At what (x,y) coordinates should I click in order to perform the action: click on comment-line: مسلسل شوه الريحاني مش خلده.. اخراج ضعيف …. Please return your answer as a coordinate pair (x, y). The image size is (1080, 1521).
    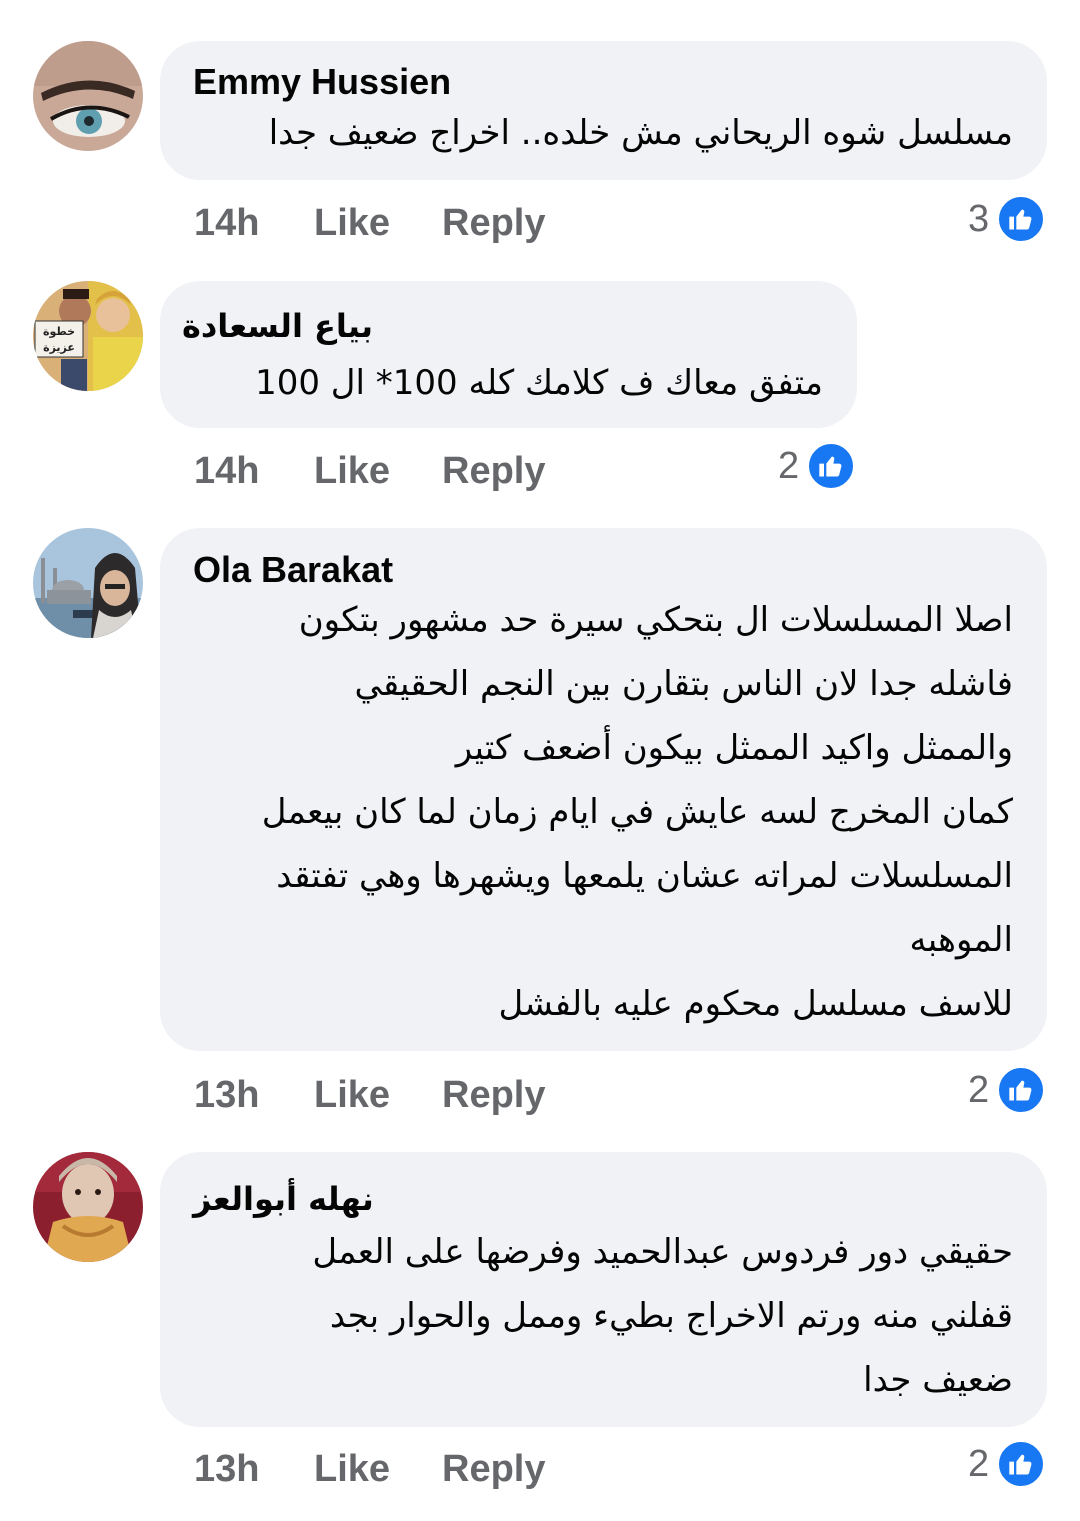
    Looking at the image, I should click on (640, 133).